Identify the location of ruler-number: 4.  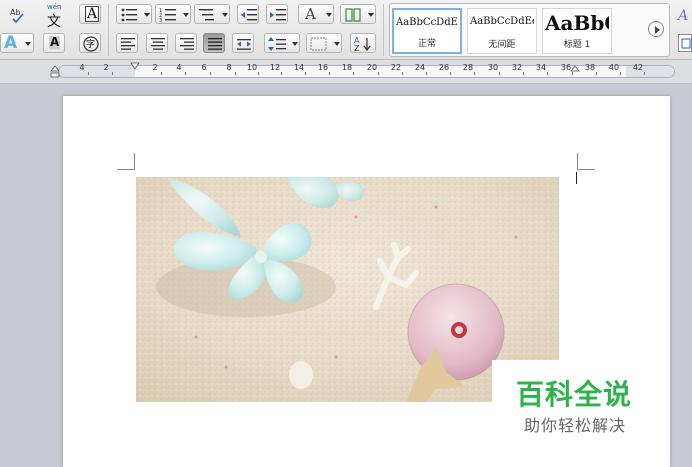
(82, 67).